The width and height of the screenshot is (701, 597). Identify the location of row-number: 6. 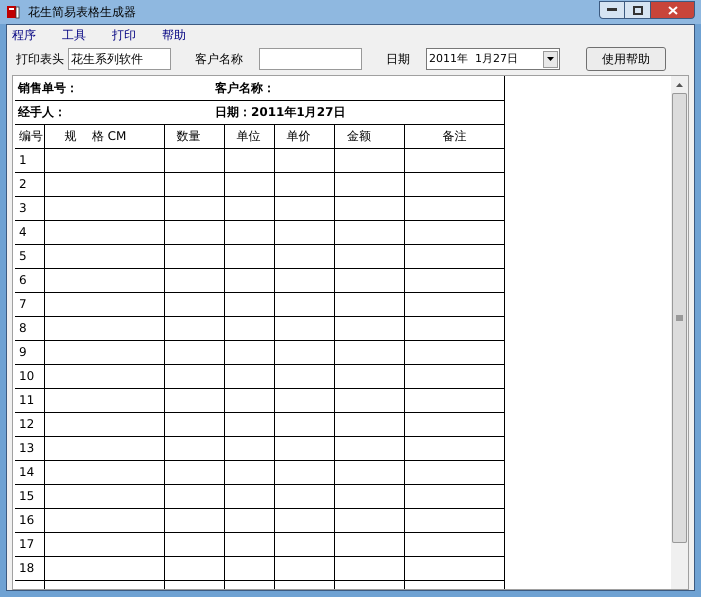
(29, 280).